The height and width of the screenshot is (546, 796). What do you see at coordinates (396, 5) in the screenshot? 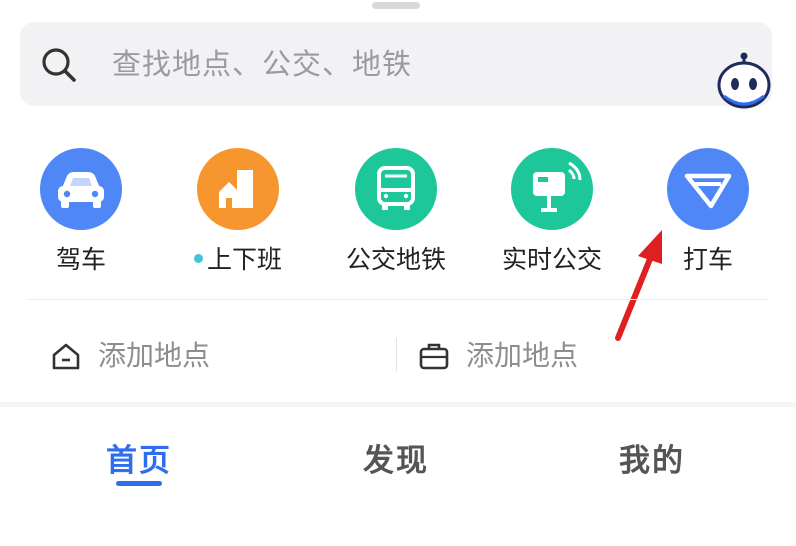
I see `drag-handle` at bounding box center [396, 5].